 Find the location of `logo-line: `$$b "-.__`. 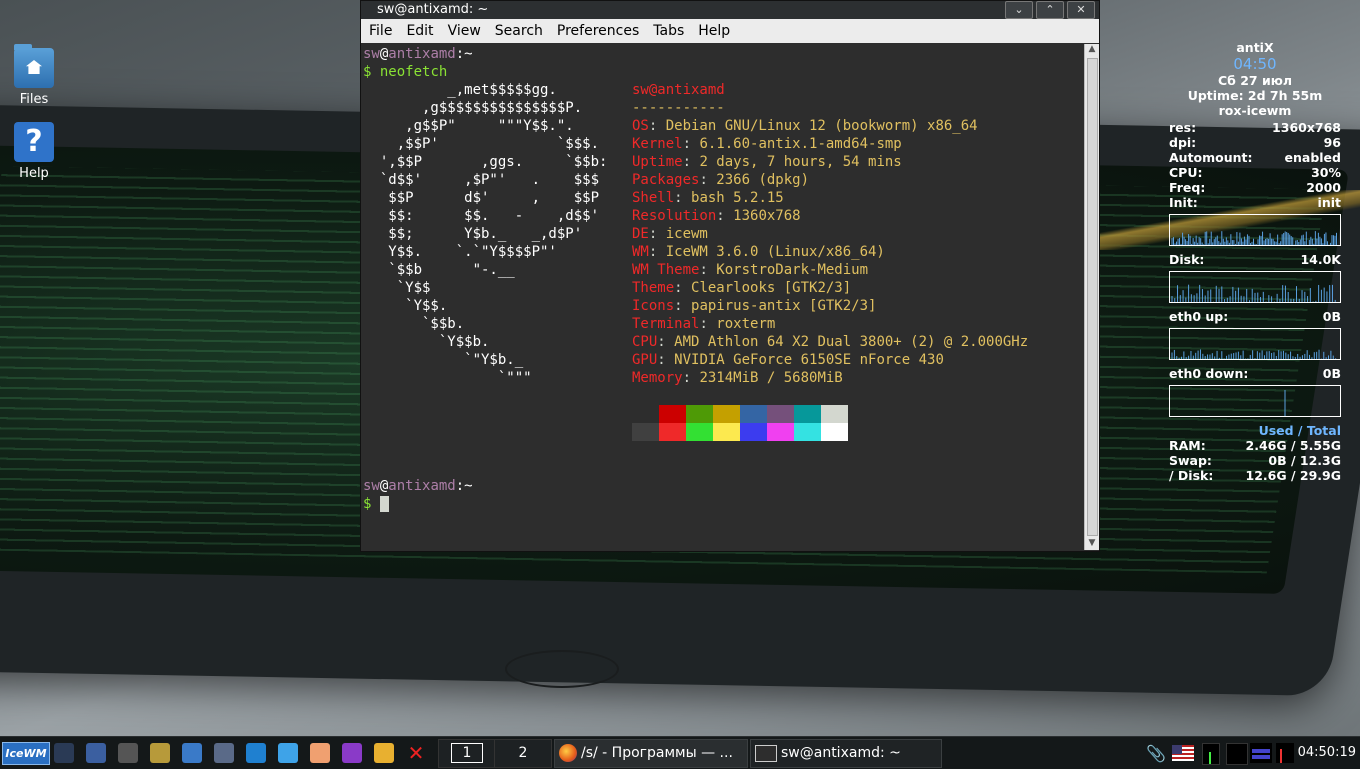

logo-line: `$$b "-.__ is located at coordinates (439, 270).